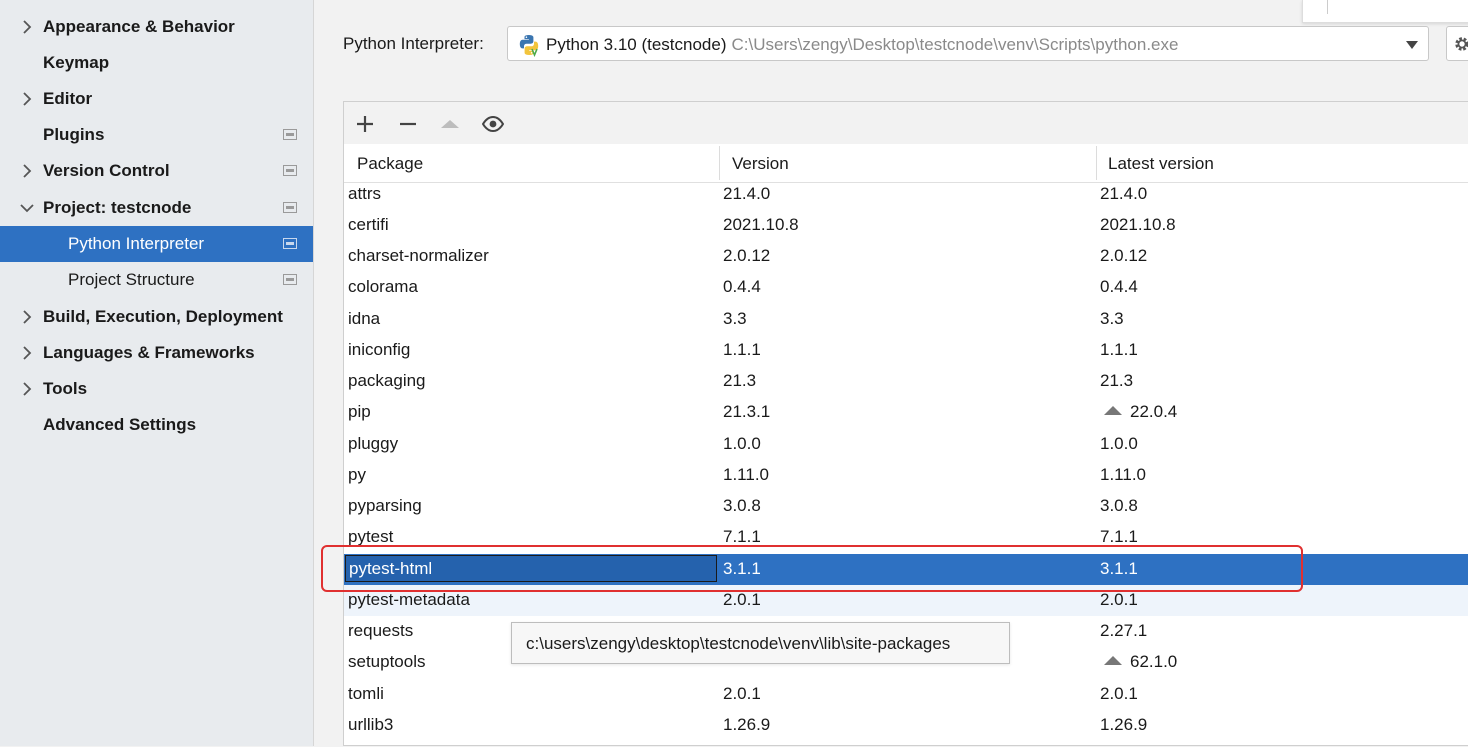 The image size is (1468, 747). Describe the element at coordinates (106, 170) in the screenshot. I see `sidebar-item-label: Version Control` at that location.